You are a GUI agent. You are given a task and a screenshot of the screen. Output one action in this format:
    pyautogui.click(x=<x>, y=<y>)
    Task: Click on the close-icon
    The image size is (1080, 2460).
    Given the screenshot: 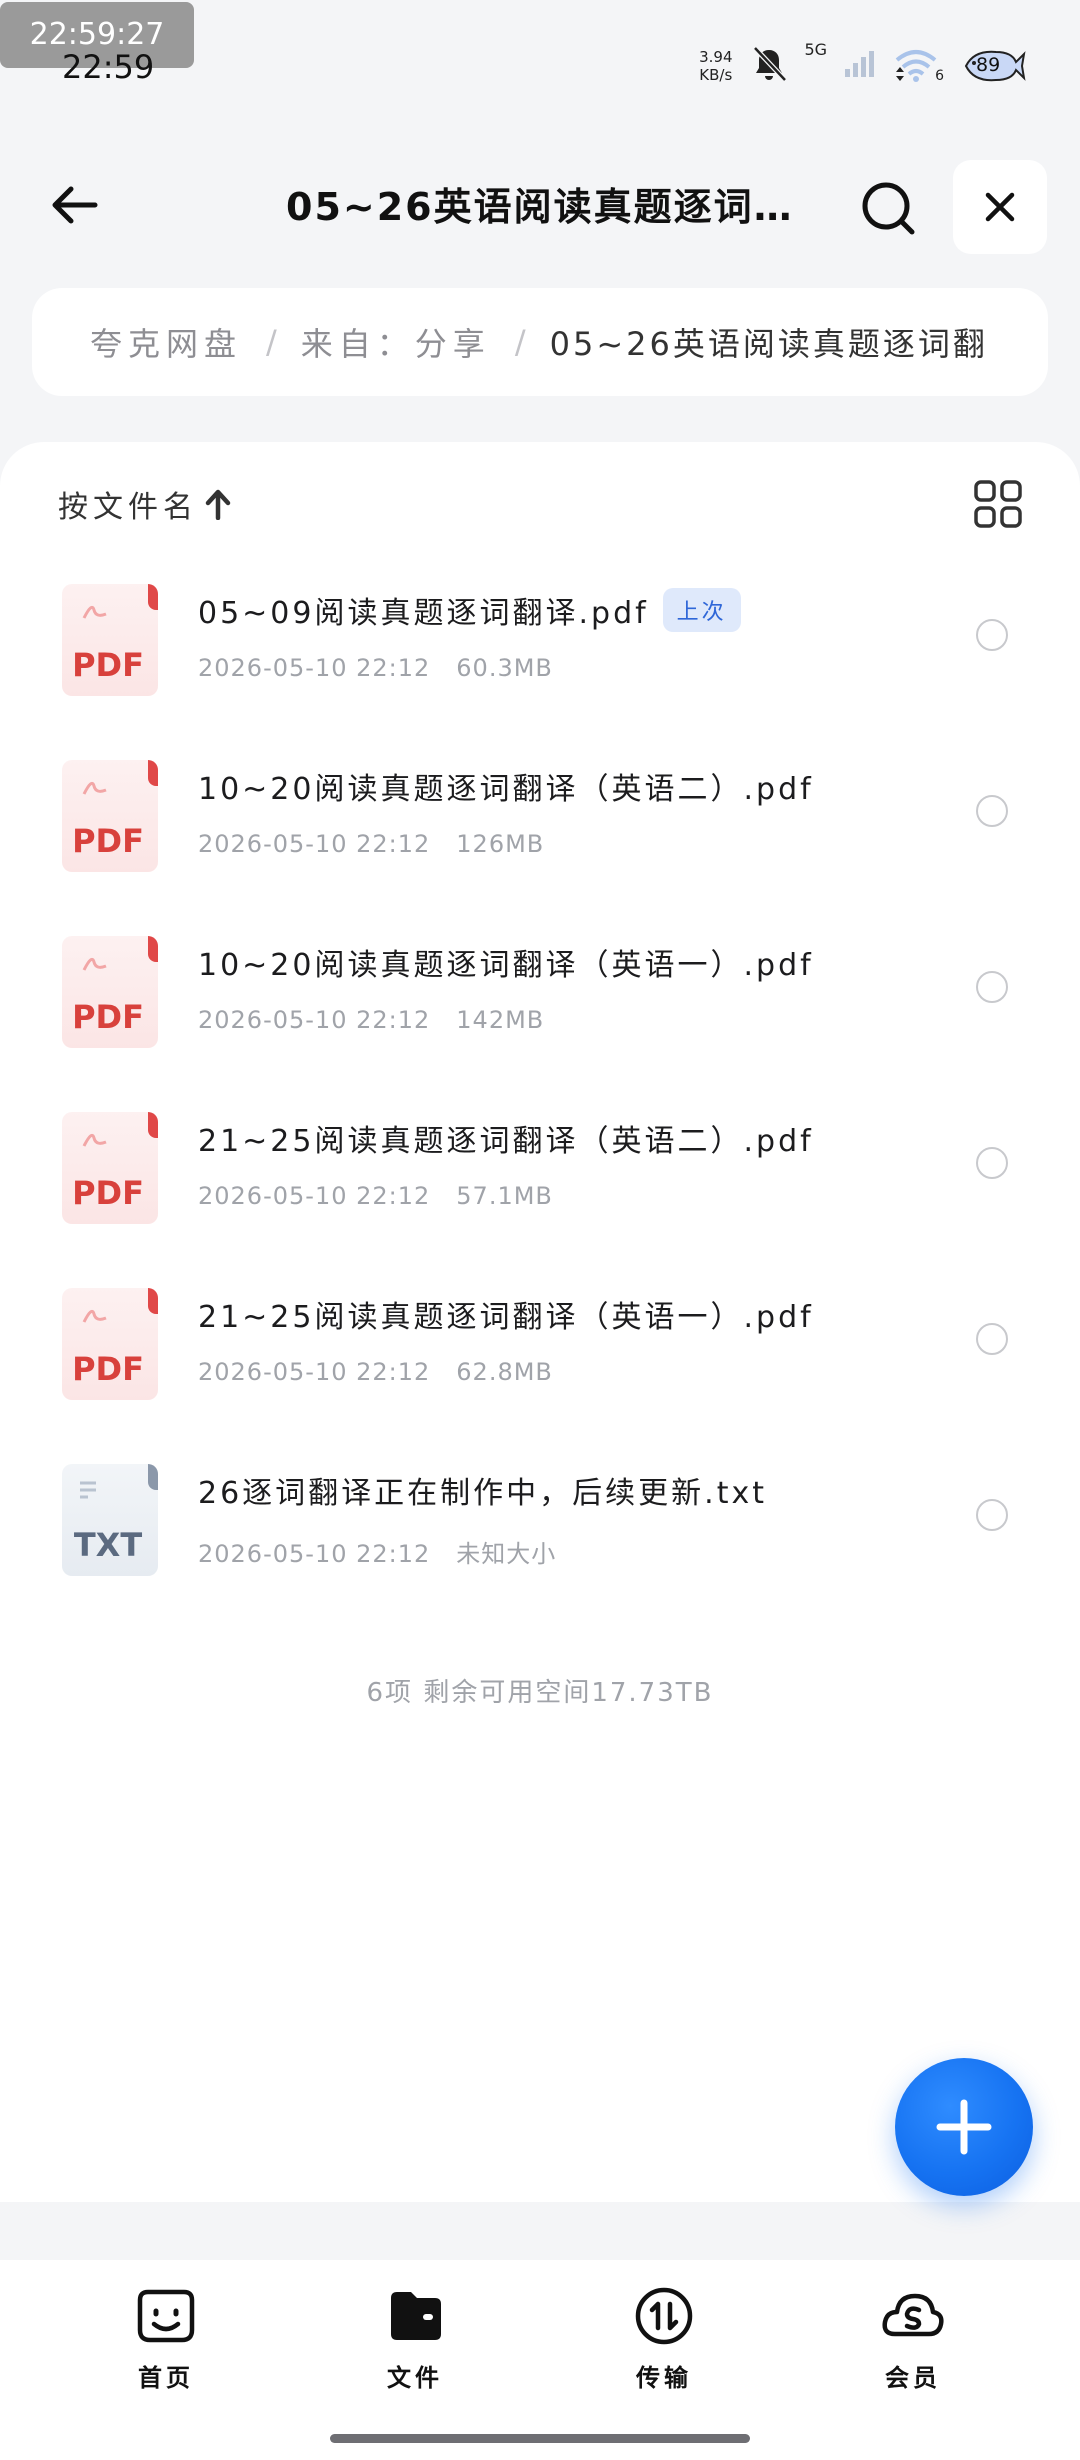 What is the action you would take?
    pyautogui.click(x=1000, y=207)
    